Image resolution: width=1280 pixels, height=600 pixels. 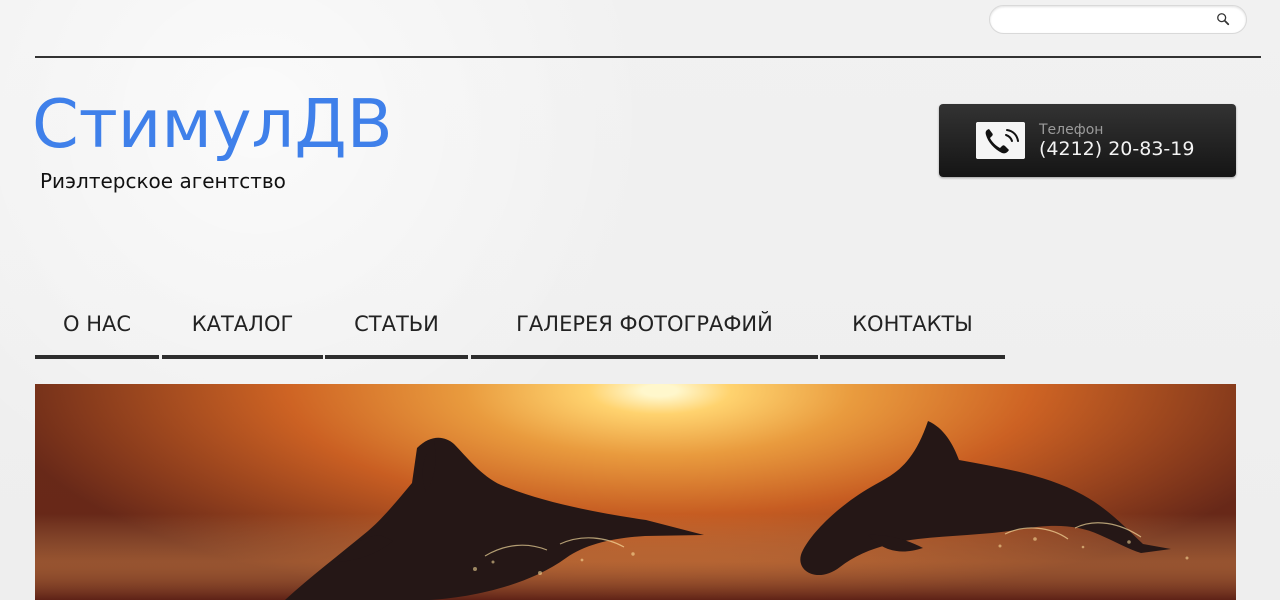 I want to click on phone-icon, so click(x=1000, y=140).